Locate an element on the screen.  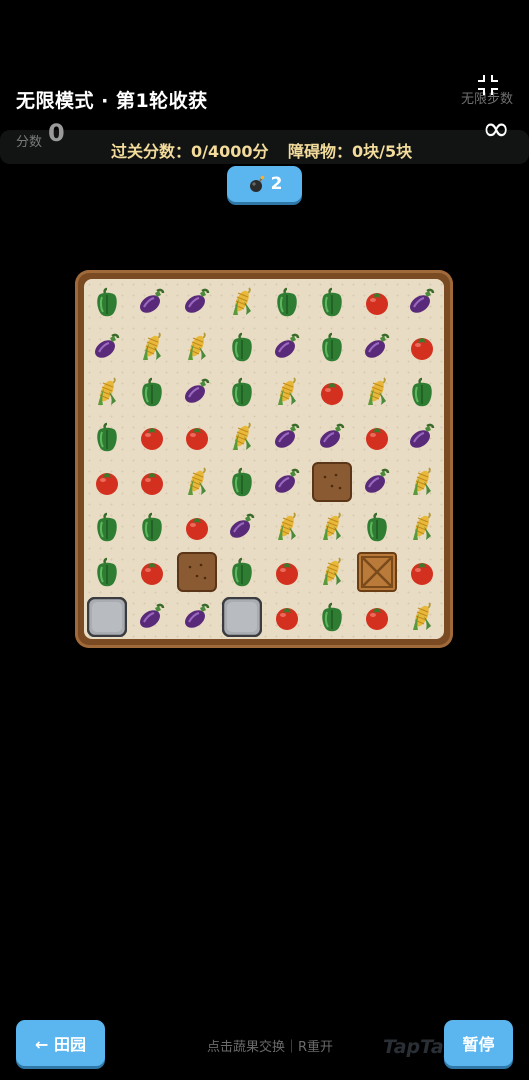
pause-button: 暂停 is located at coordinates (478, 1043).